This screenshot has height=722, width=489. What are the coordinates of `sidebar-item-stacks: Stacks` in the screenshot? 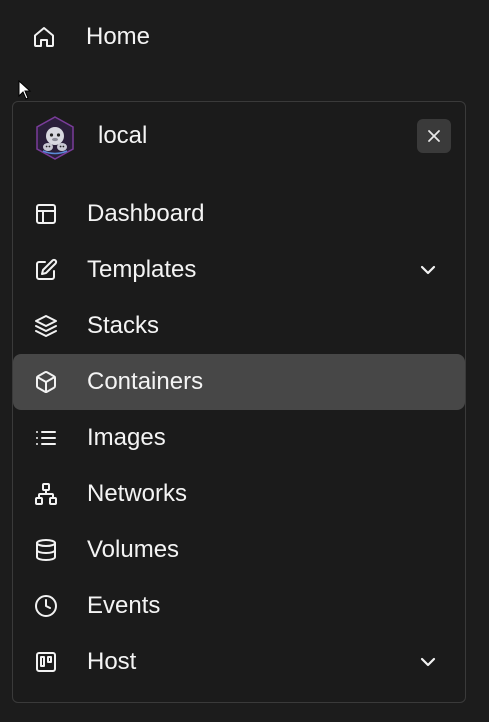 It's located at (239, 326).